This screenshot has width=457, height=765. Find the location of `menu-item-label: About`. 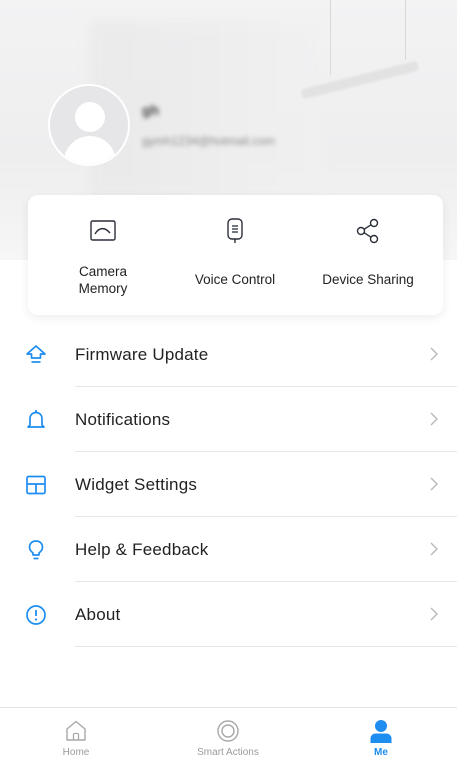

menu-item-label: About is located at coordinates (98, 614).